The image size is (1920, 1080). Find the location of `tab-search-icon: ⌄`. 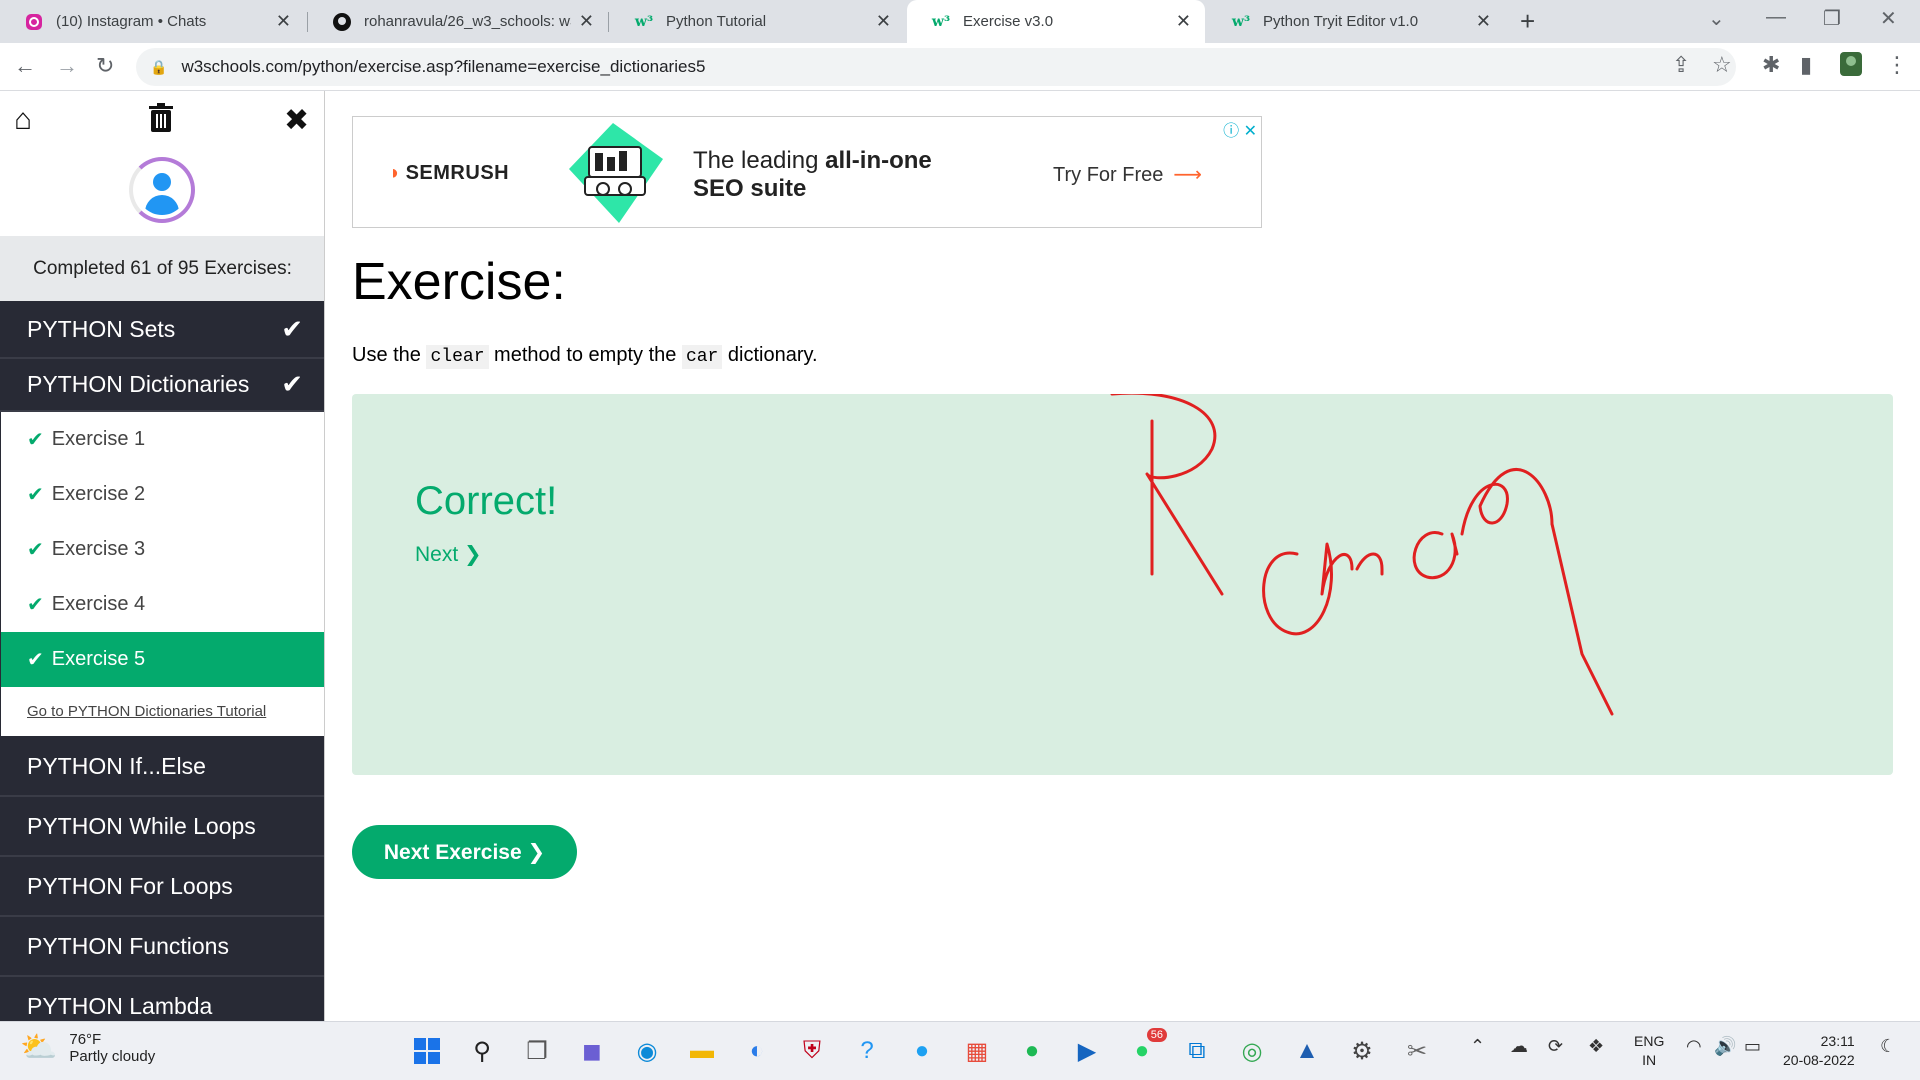

tab-search-icon: ⌄ is located at coordinates (1716, 18).